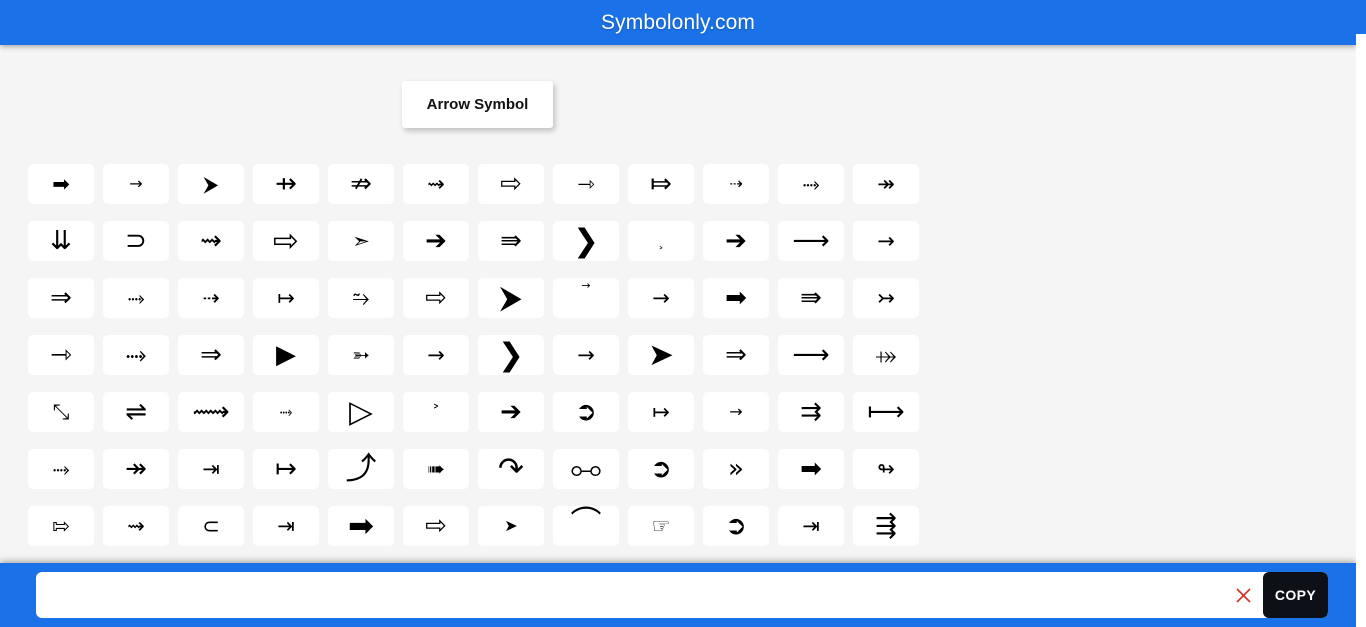 This screenshot has width=1366, height=627. Describe the element at coordinates (361, 241) in the screenshot. I see `symbol-tile: ➣` at that location.